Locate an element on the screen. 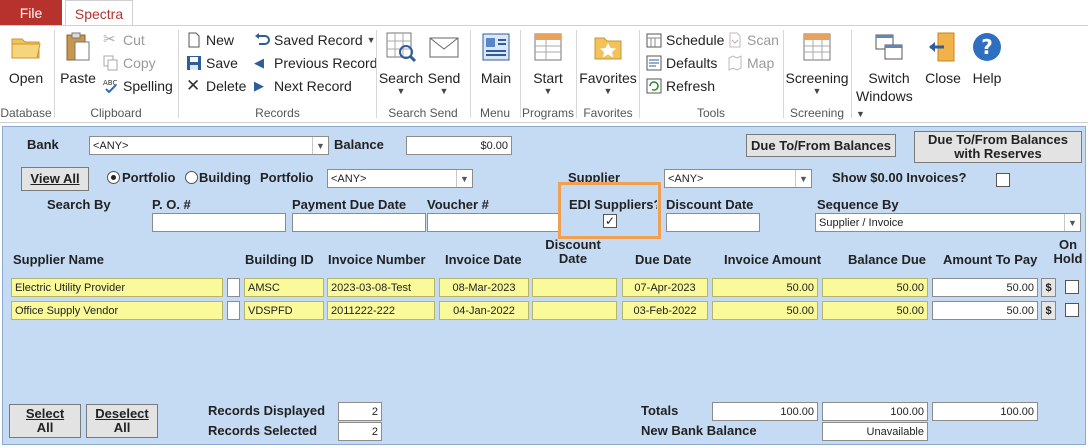 The height and width of the screenshot is (447, 1088). cut-button: ✂ Cut is located at coordinates (124, 40).